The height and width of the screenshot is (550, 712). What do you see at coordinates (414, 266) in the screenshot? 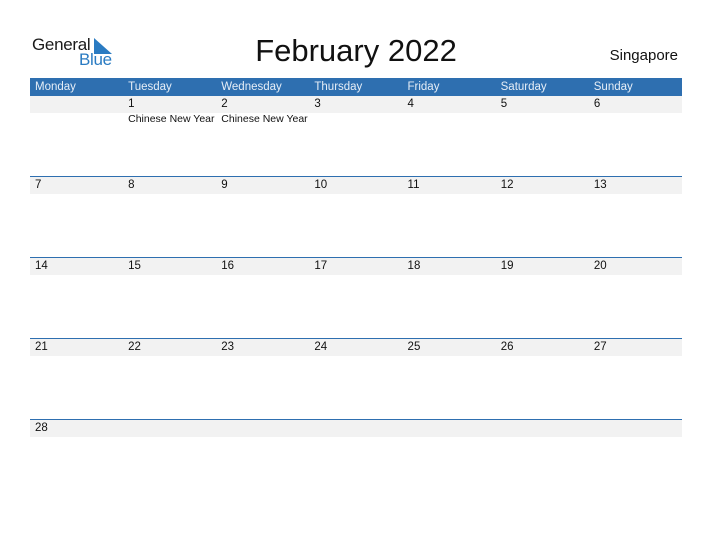
I see `day-number: 18` at bounding box center [414, 266].